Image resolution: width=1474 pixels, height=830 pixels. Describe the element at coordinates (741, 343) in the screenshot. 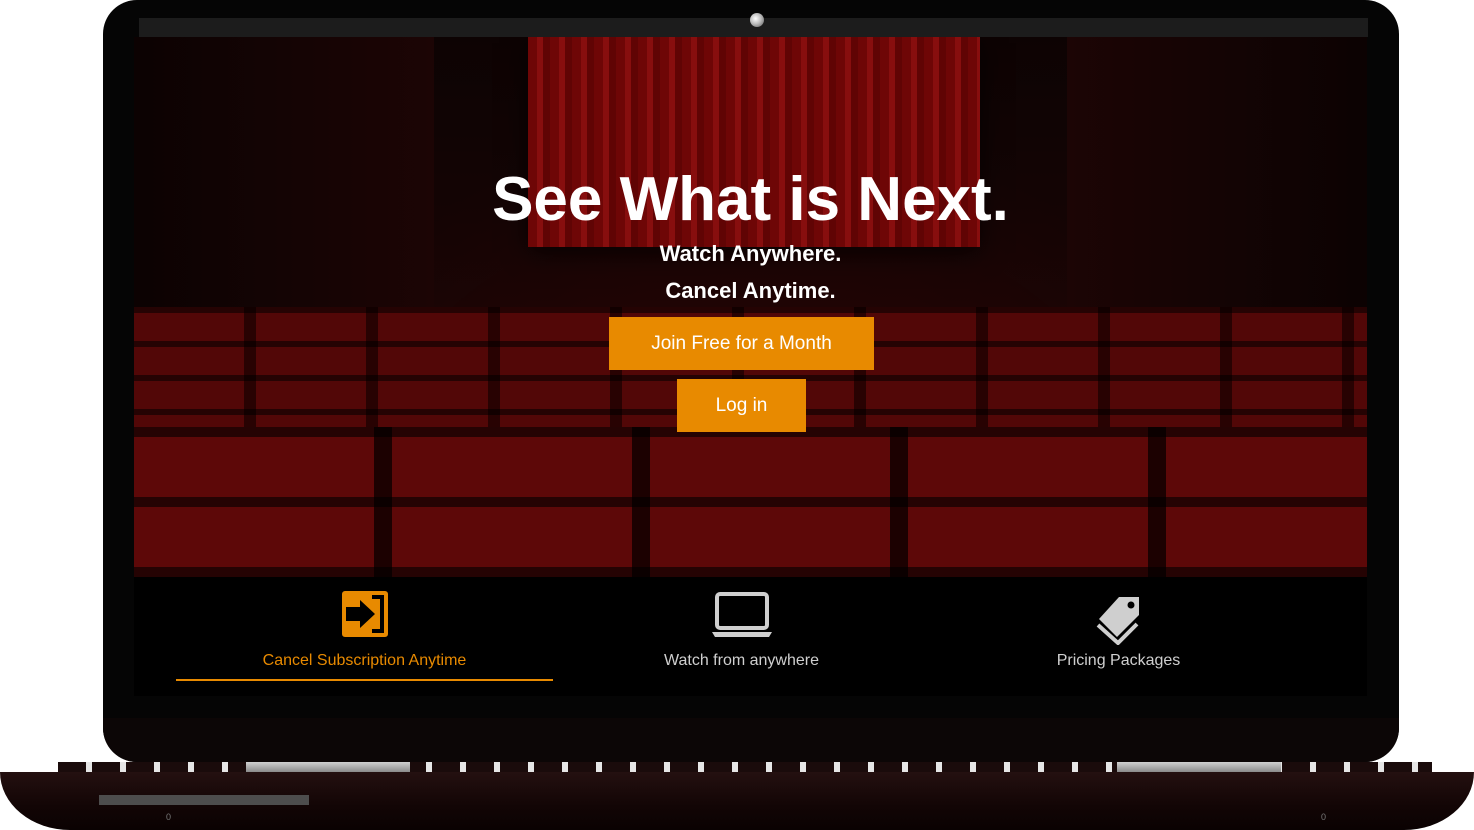

I see `join-free-button: Join Free for a Month` at that location.